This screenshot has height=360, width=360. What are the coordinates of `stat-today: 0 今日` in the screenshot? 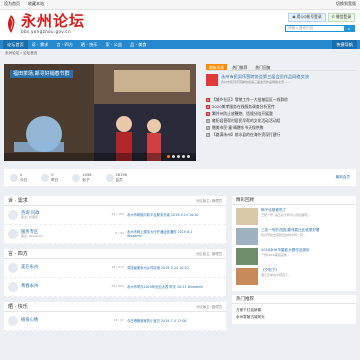 It's located at (18, 177).